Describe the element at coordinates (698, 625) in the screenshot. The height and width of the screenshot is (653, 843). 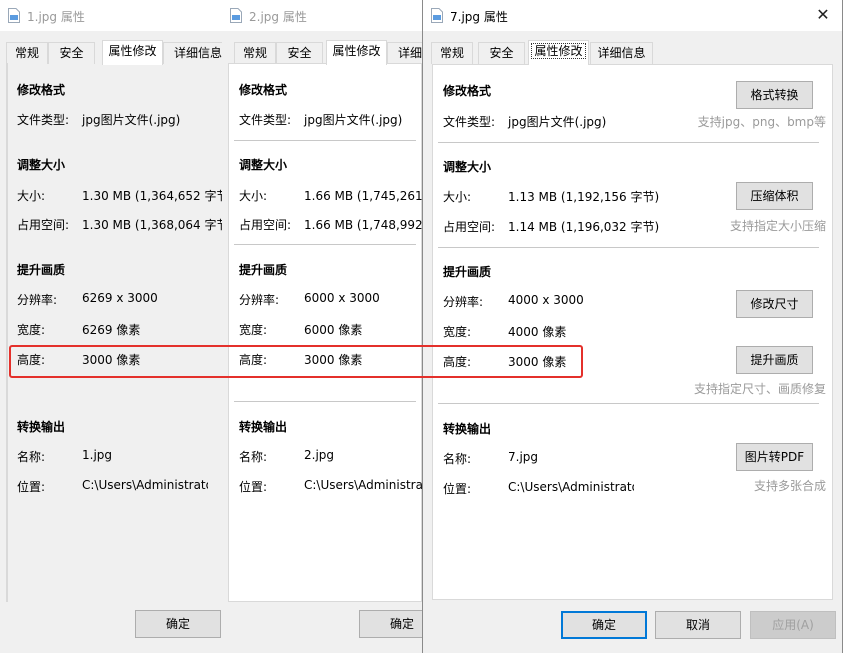
I see `cancel-button: 取消` at that location.